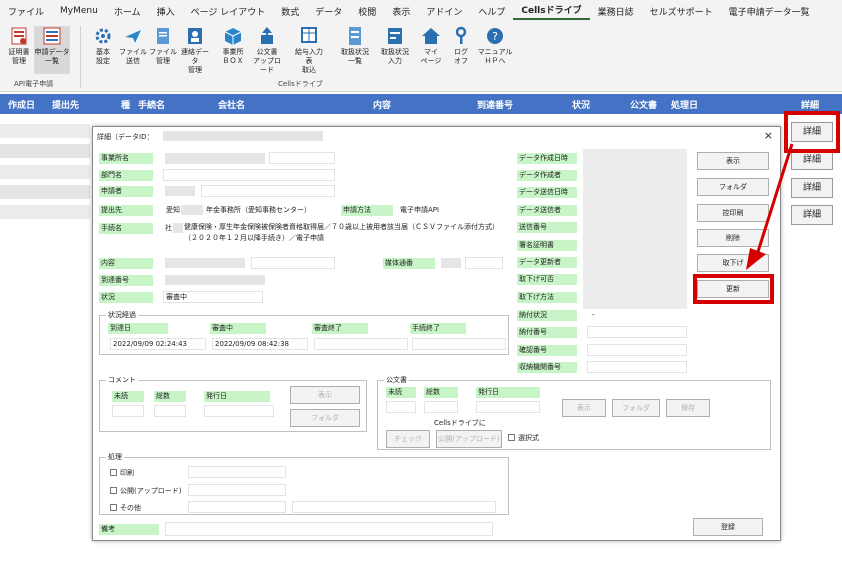 The width and height of the screenshot is (842, 563). Describe the element at coordinates (495, 104) in the screenshot. I see `col-arrival-no: 到達番号` at that location.